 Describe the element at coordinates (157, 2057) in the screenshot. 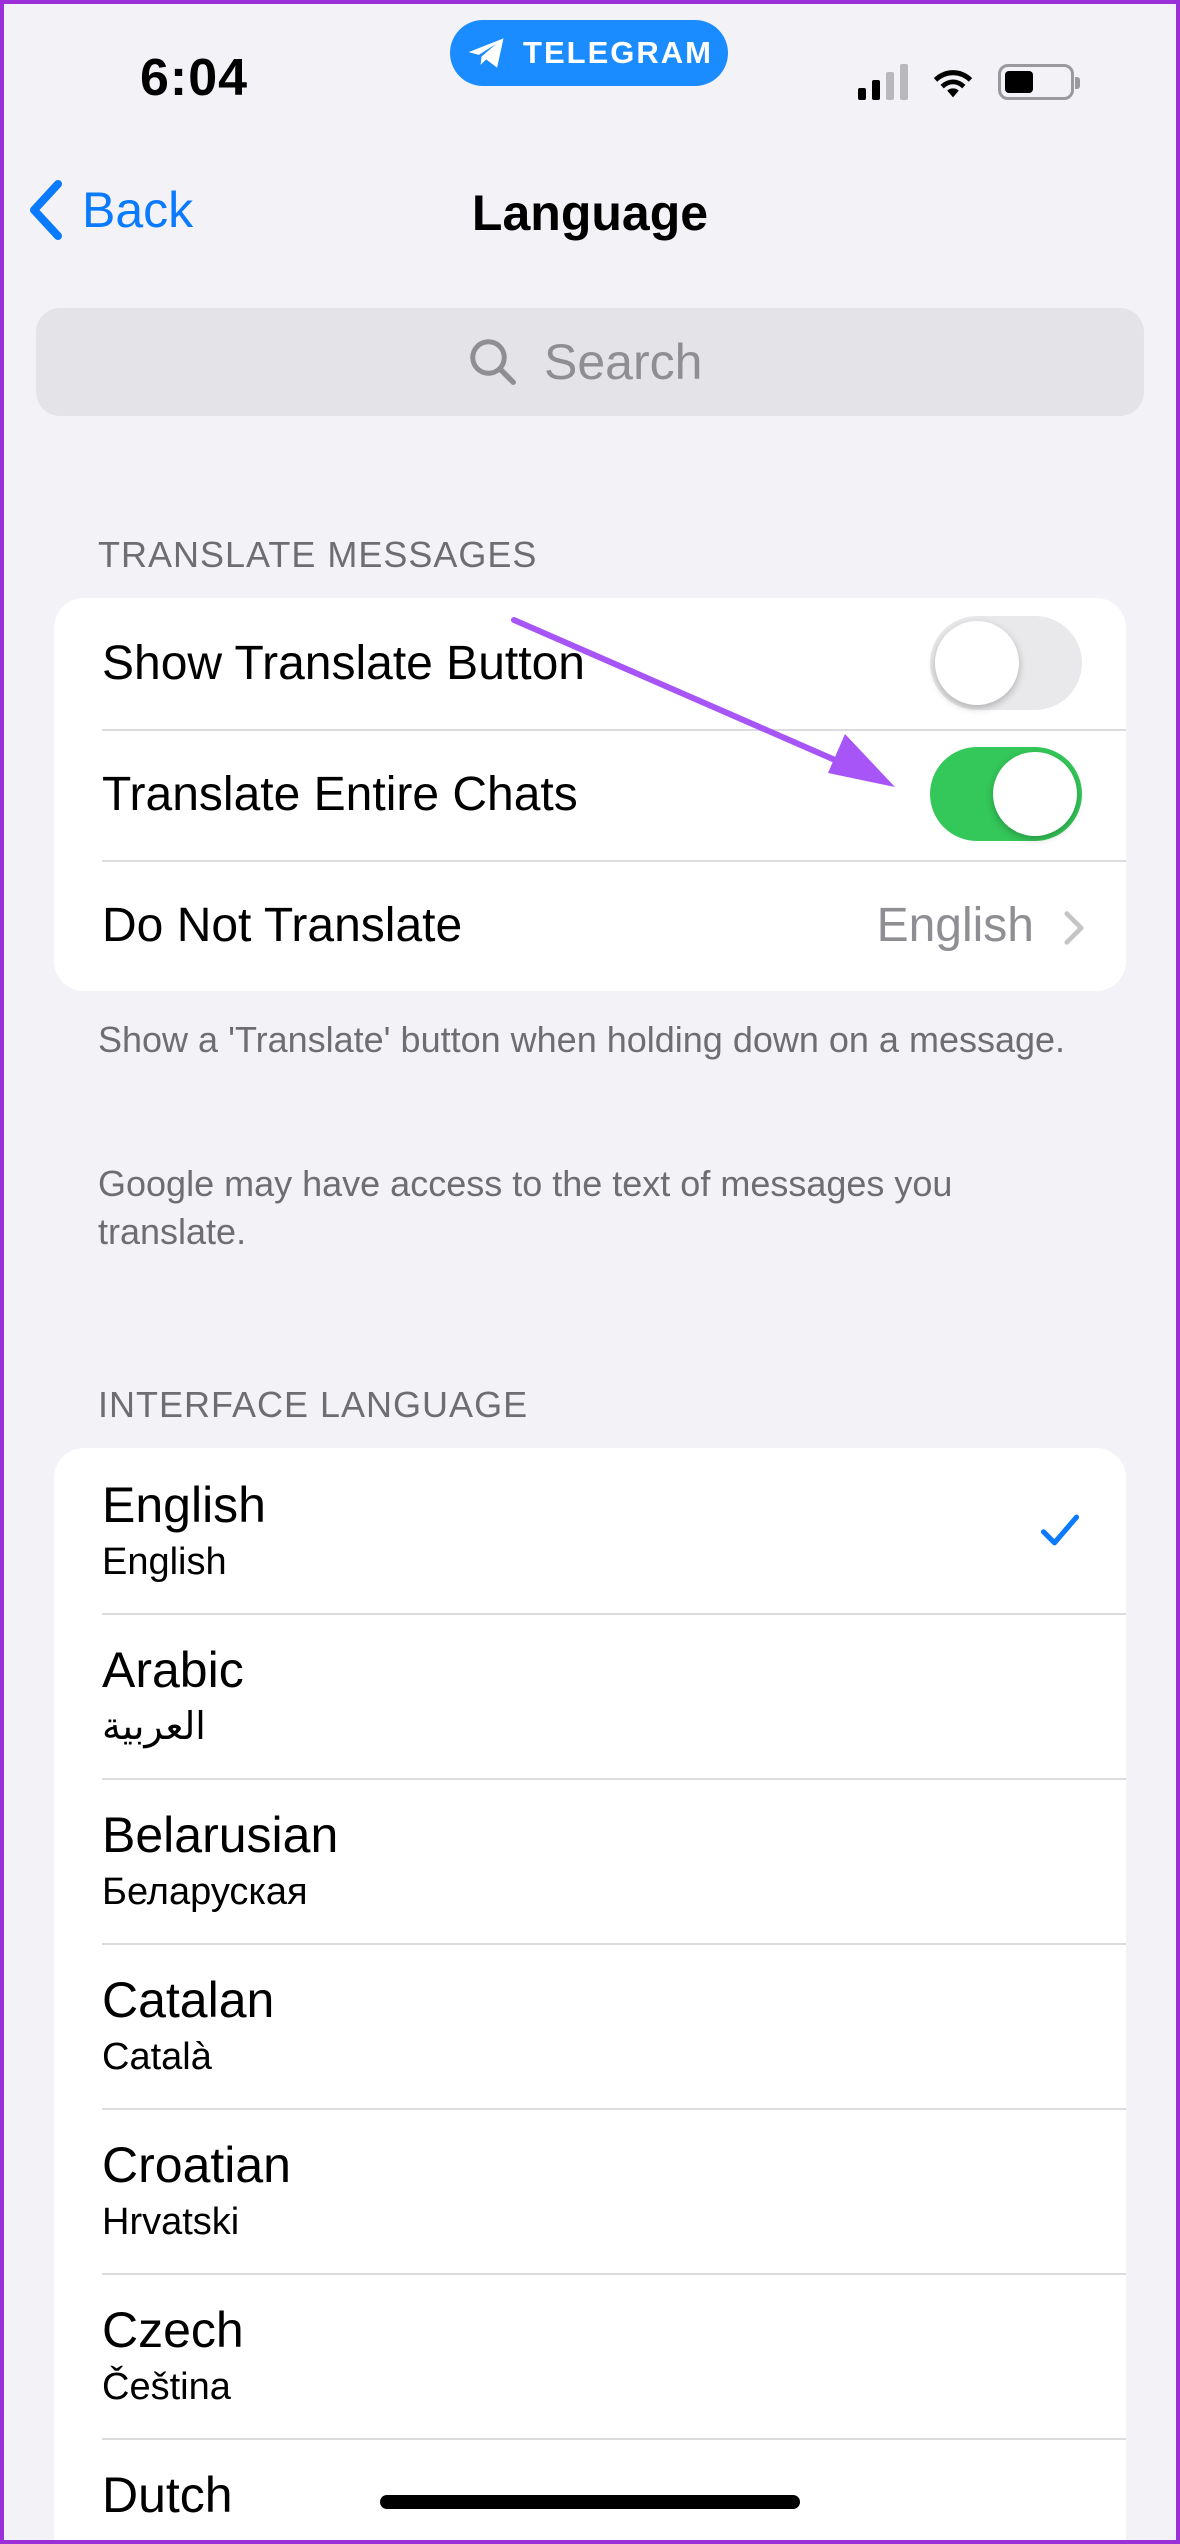

I see `language-native-name: Català` at that location.